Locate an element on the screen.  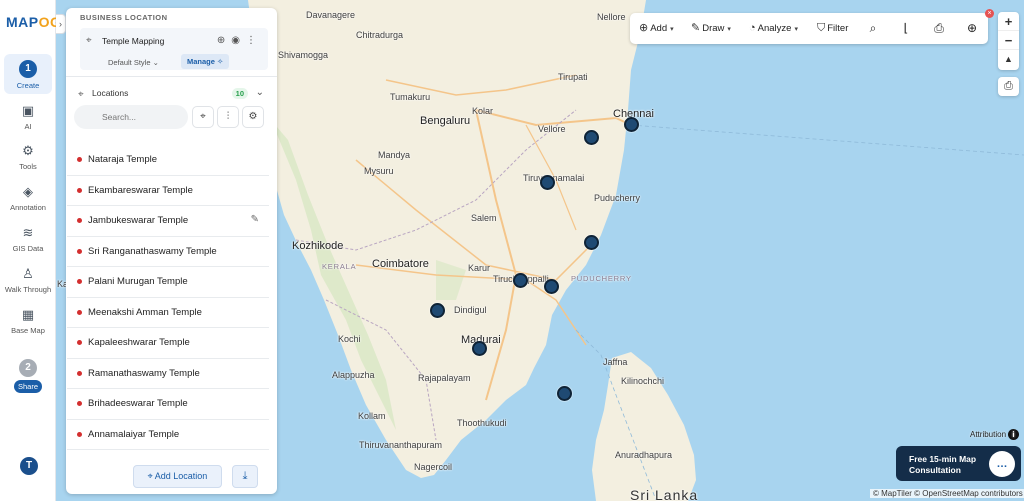
list-item: Kapaleeshwarar Temple is located at coordinates (168, 343).